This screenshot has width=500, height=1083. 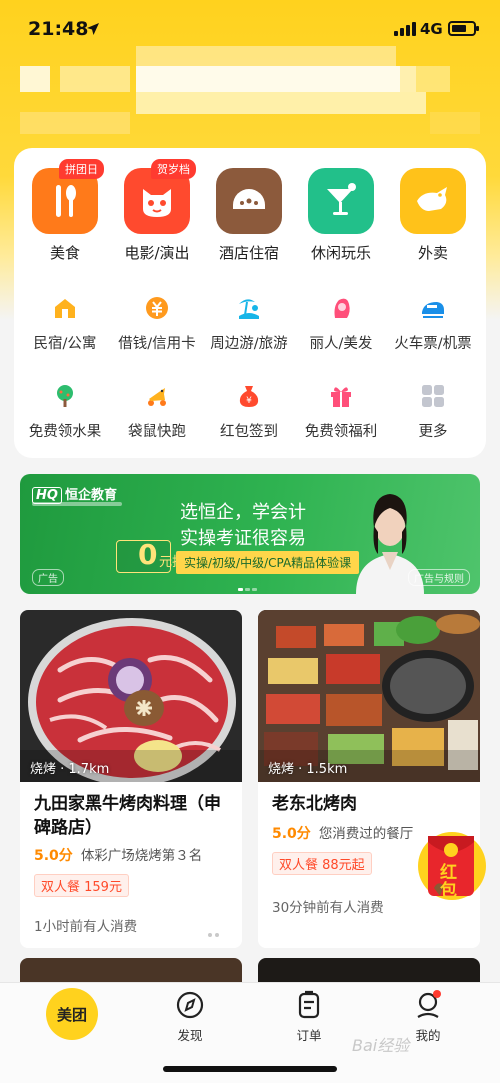 I want to click on category-more: 更多, so click(x=433, y=417).